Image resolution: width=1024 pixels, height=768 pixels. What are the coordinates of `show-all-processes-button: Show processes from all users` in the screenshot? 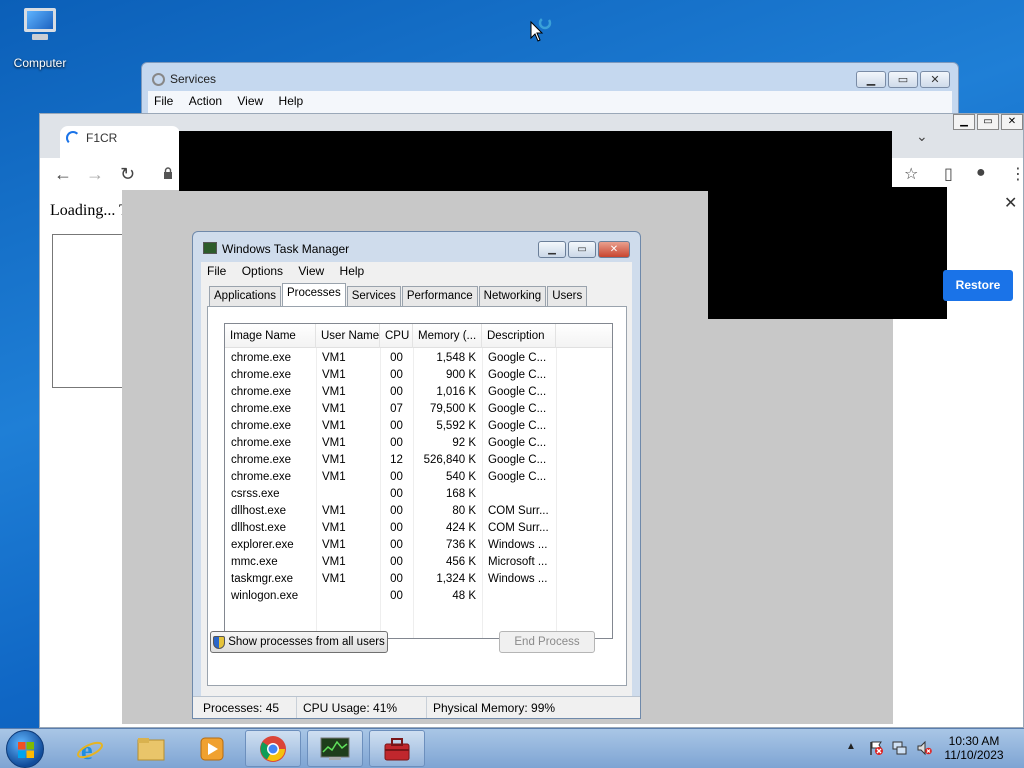 It's located at (299, 642).